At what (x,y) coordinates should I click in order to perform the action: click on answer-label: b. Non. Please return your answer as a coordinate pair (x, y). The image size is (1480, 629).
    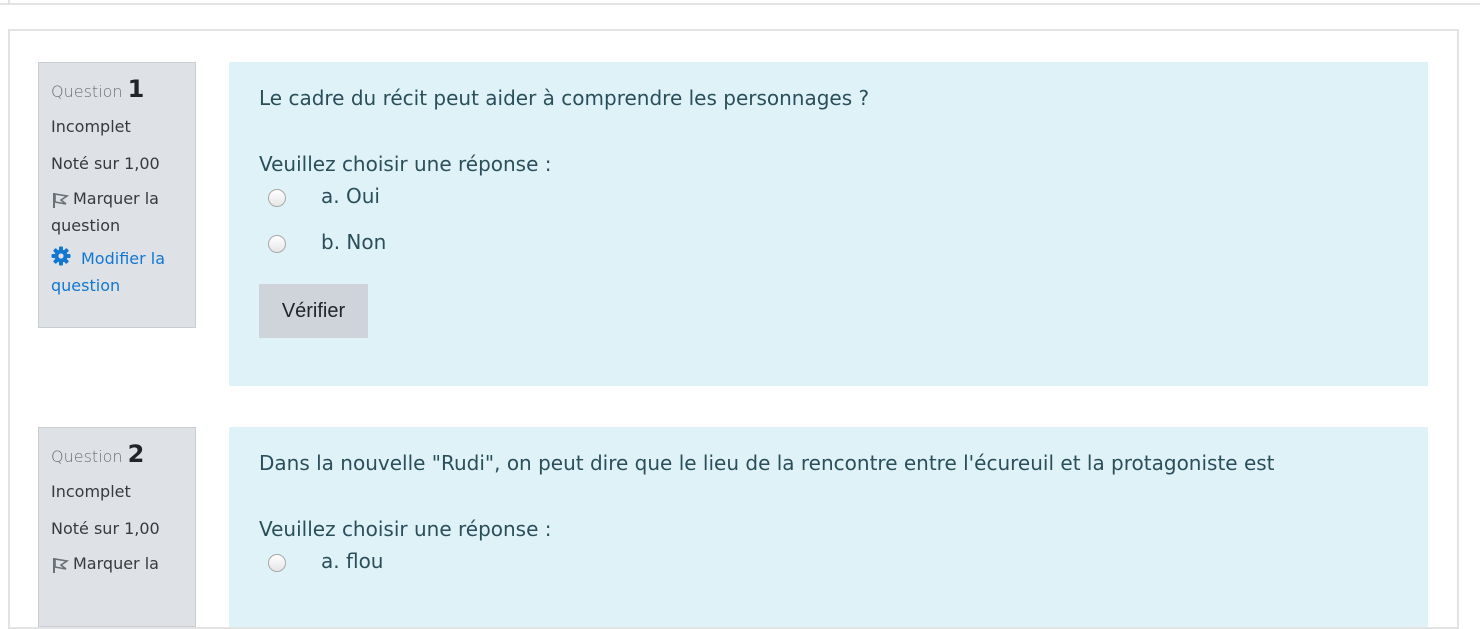
    Looking at the image, I should click on (354, 242).